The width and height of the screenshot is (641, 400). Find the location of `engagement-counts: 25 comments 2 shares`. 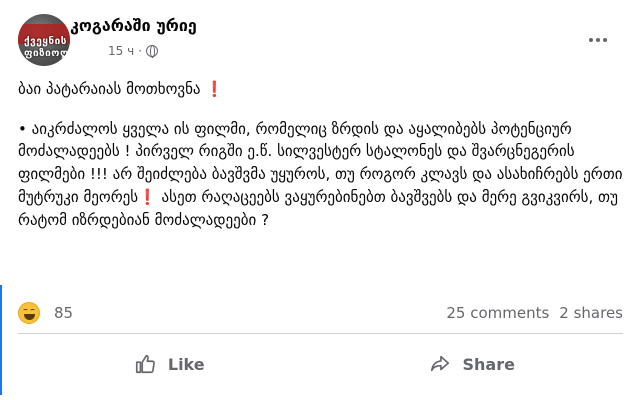

engagement-counts: 25 comments 2 shares is located at coordinates (534, 313).